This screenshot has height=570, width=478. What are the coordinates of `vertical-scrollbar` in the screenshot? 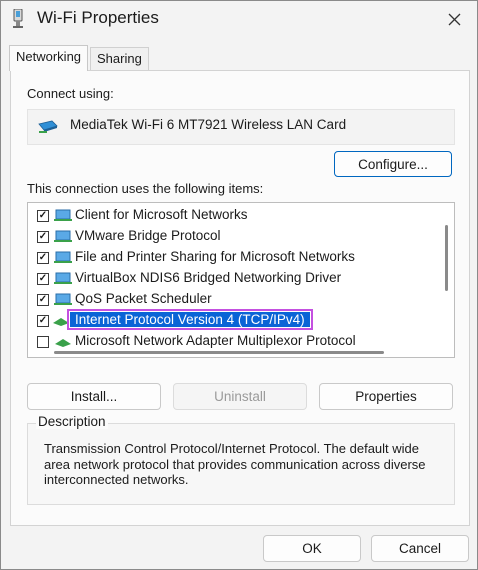 It's located at (446, 258).